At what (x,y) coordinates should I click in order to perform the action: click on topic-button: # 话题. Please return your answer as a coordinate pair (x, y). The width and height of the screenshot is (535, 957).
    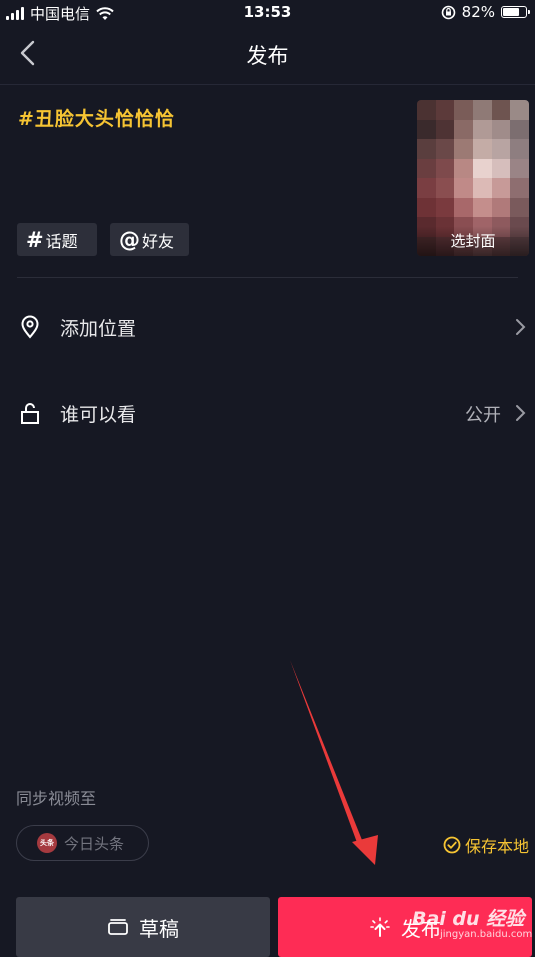
    Looking at the image, I should click on (57, 239).